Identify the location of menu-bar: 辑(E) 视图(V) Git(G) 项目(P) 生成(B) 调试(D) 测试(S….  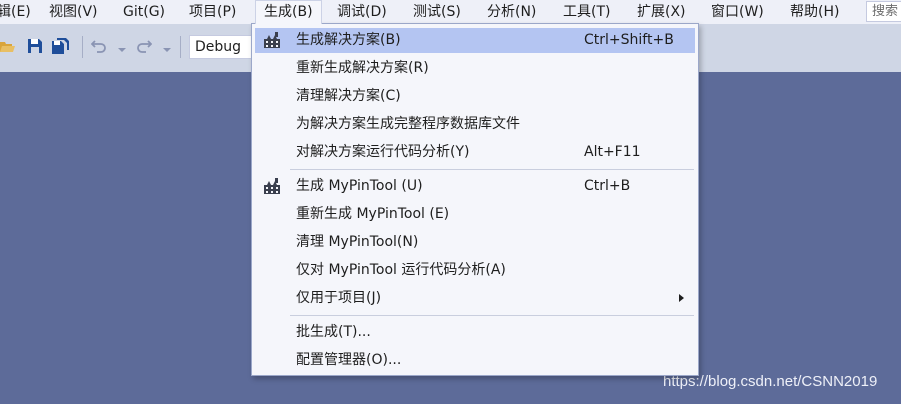
(450, 12).